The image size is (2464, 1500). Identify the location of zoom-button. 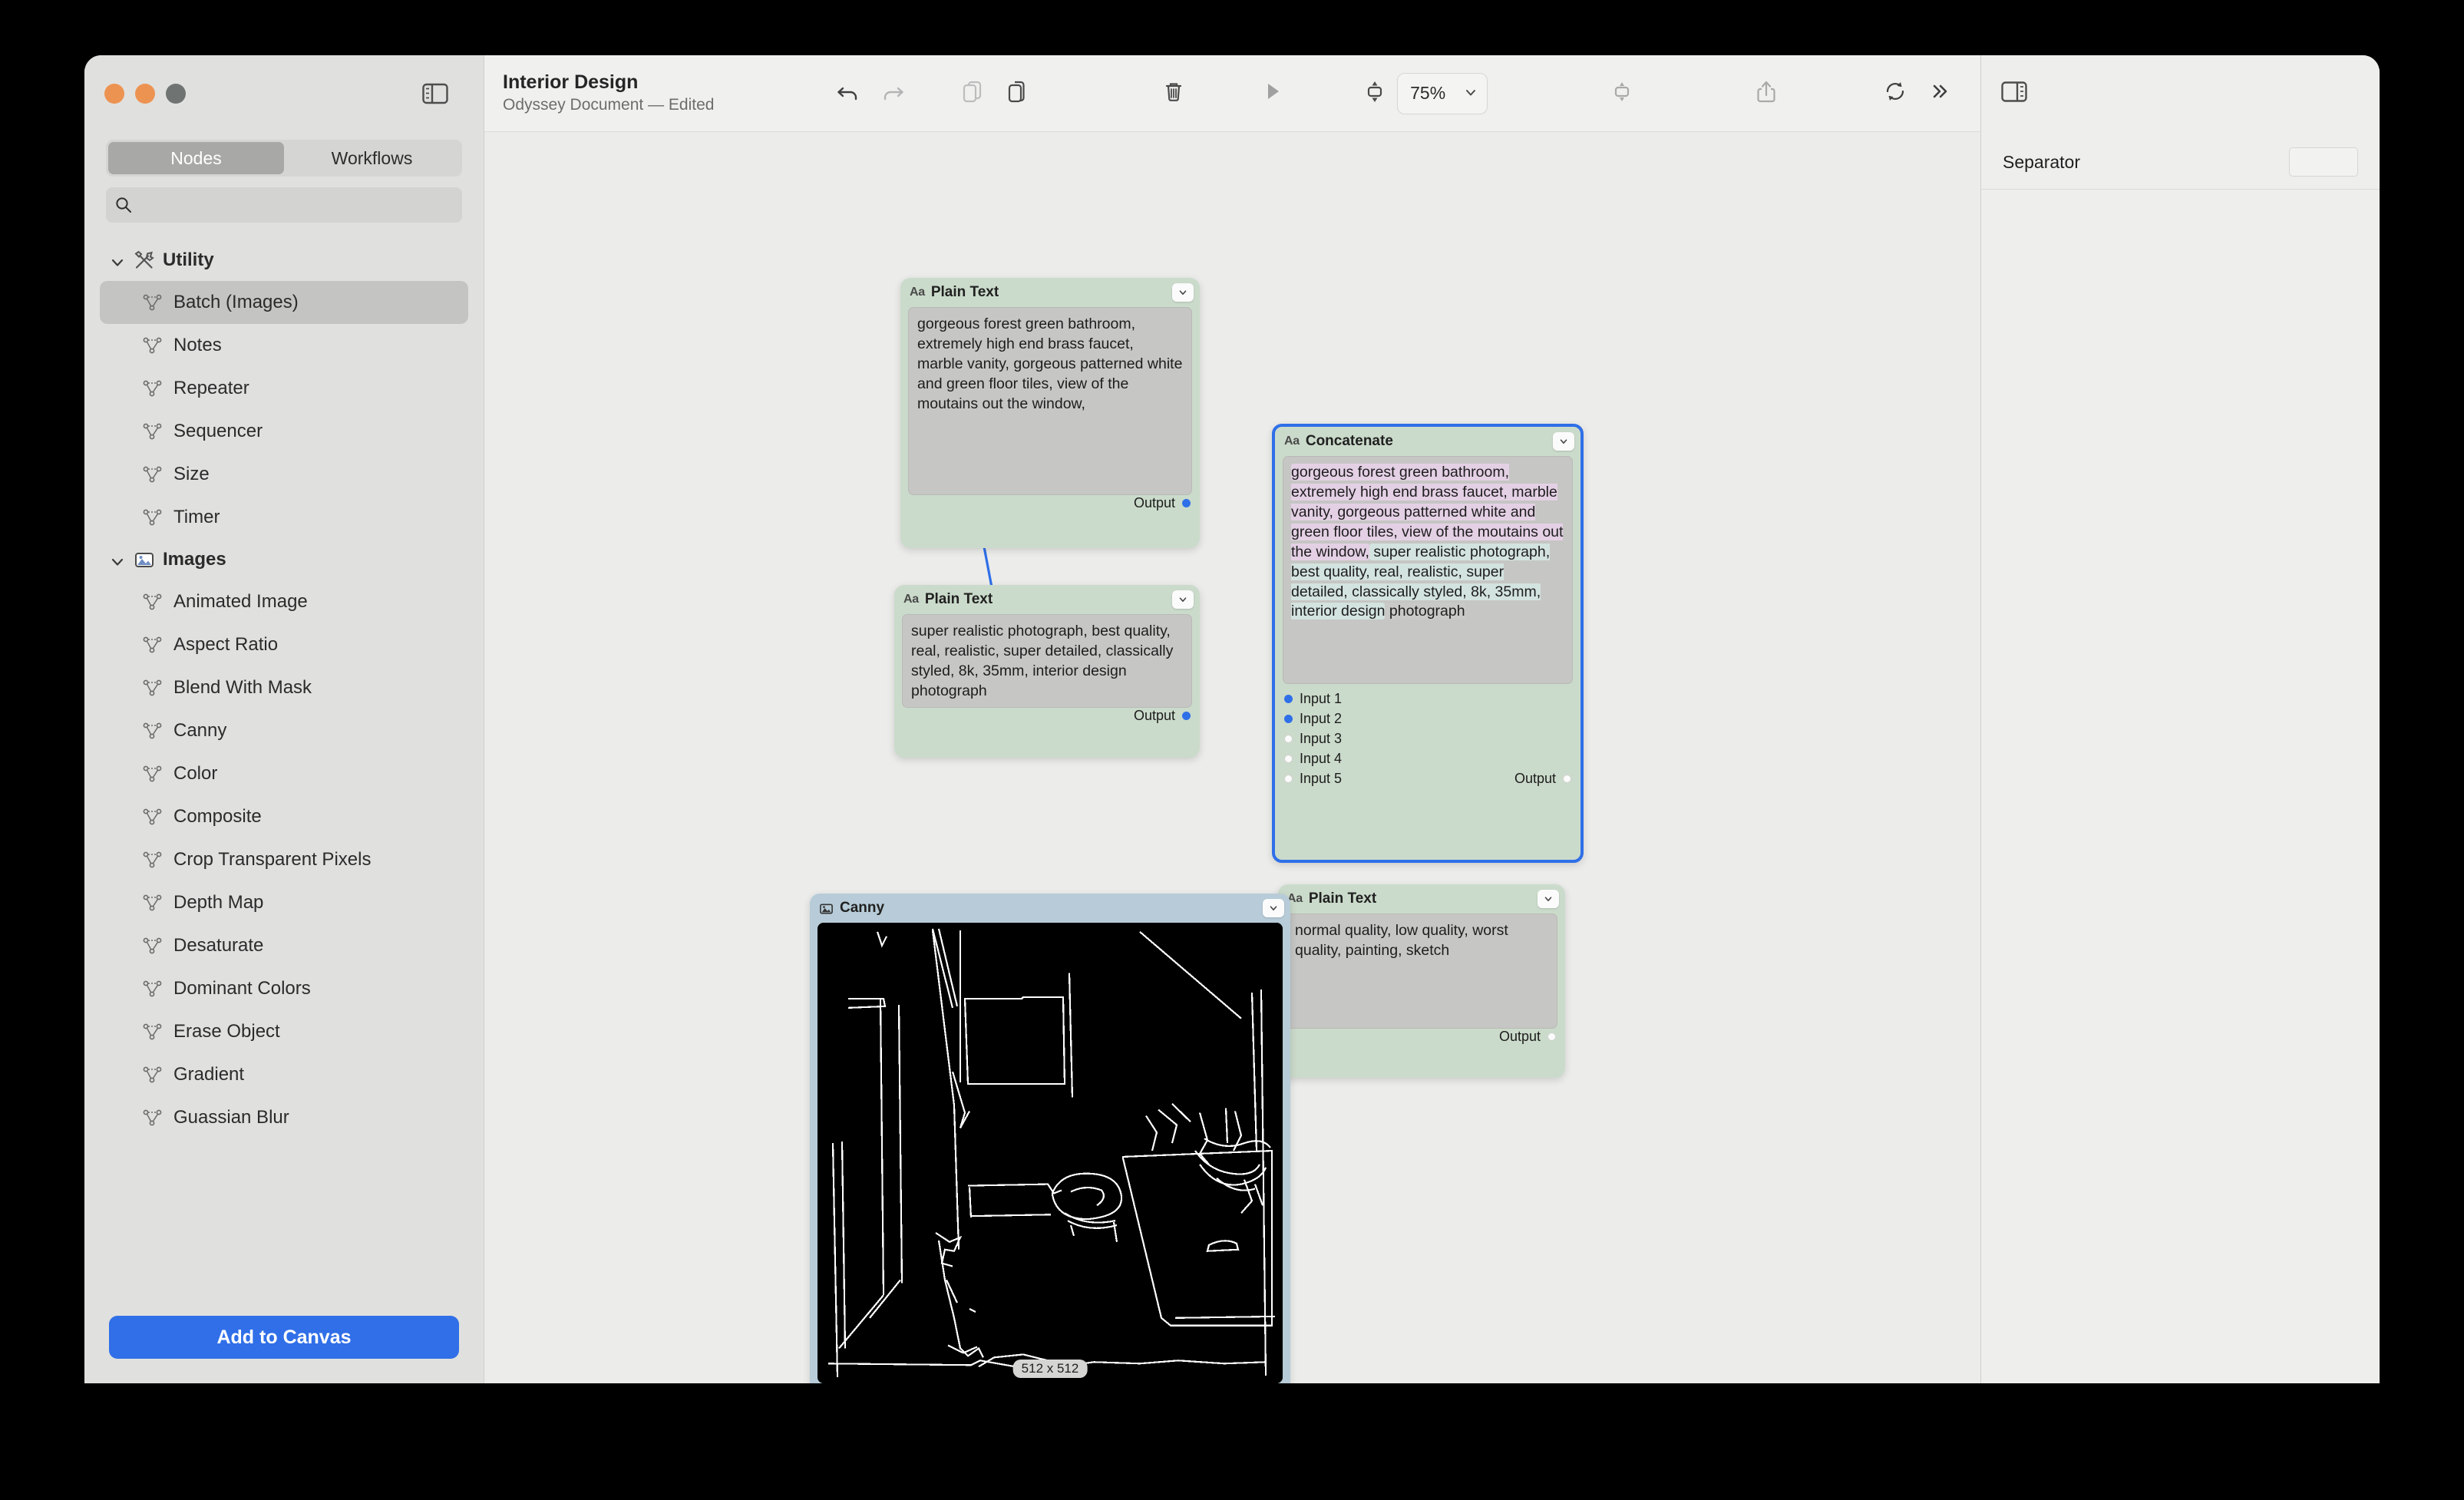
(176, 94).